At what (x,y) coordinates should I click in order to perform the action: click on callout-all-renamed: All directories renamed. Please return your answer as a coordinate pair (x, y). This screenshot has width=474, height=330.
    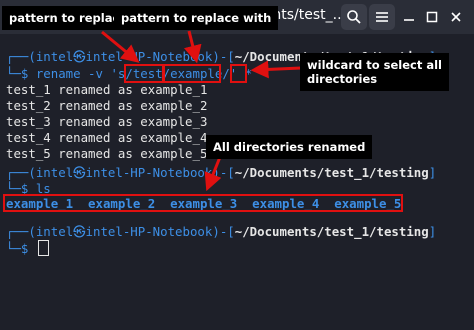
    Looking at the image, I should click on (289, 147).